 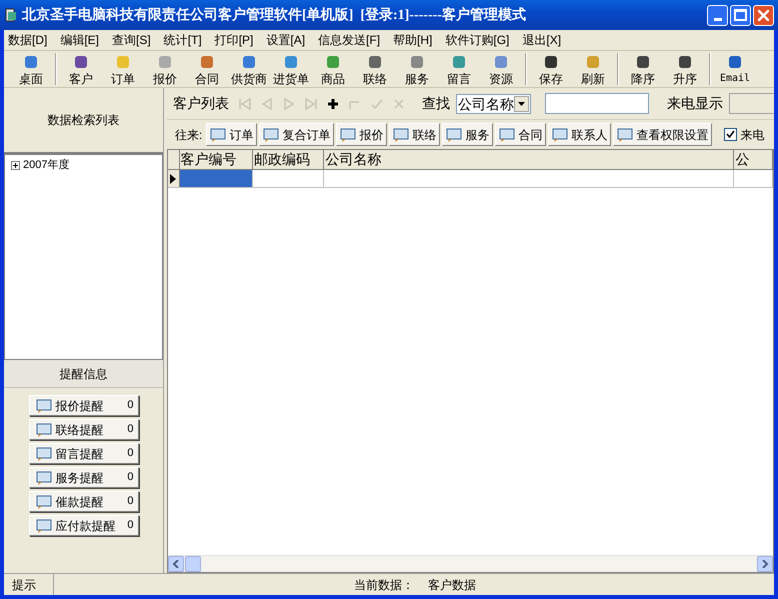 I want to click on toolbar-button: Email, so click(x=735, y=70).